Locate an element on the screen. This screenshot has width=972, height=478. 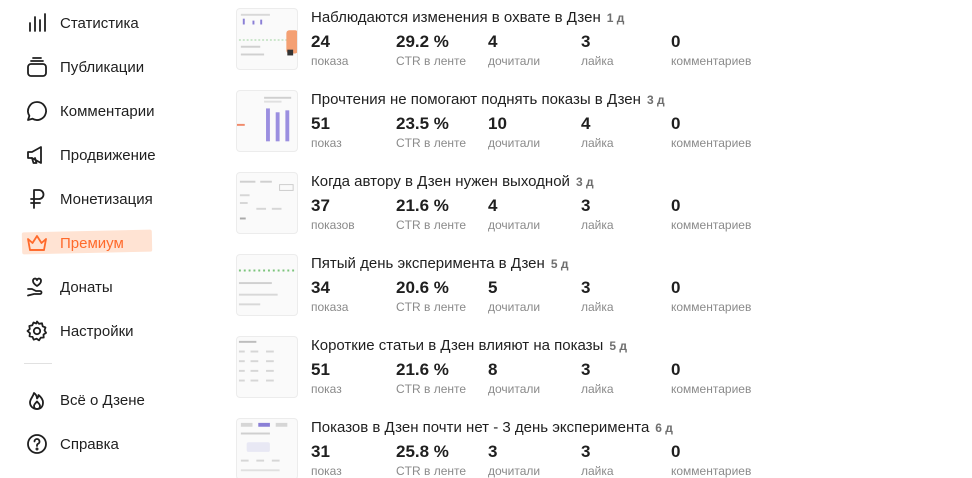
sidebar-item-label: Продвижение is located at coordinates (108, 155).